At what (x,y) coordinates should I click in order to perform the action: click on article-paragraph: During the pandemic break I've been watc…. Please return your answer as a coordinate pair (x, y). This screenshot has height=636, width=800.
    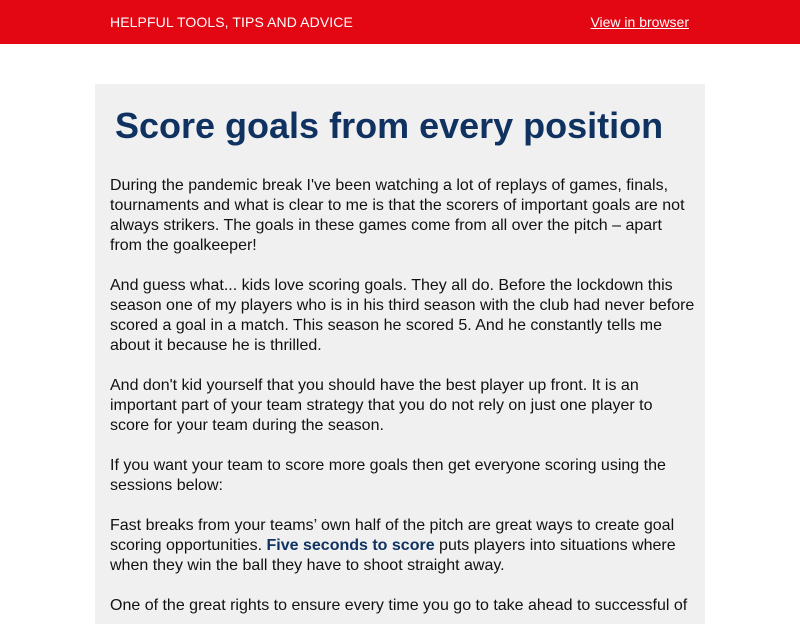
    Looking at the image, I should click on (397, 215).